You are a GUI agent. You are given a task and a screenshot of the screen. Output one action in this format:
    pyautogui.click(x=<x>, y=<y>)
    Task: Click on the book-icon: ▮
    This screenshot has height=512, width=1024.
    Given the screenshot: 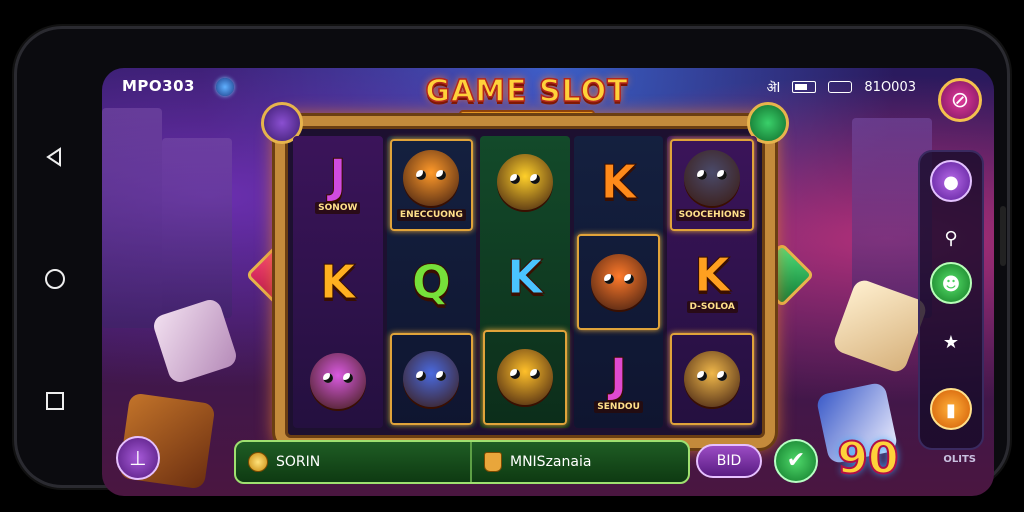 What is the action you would take?
    pyautogui.click(x=951, y=409)
    